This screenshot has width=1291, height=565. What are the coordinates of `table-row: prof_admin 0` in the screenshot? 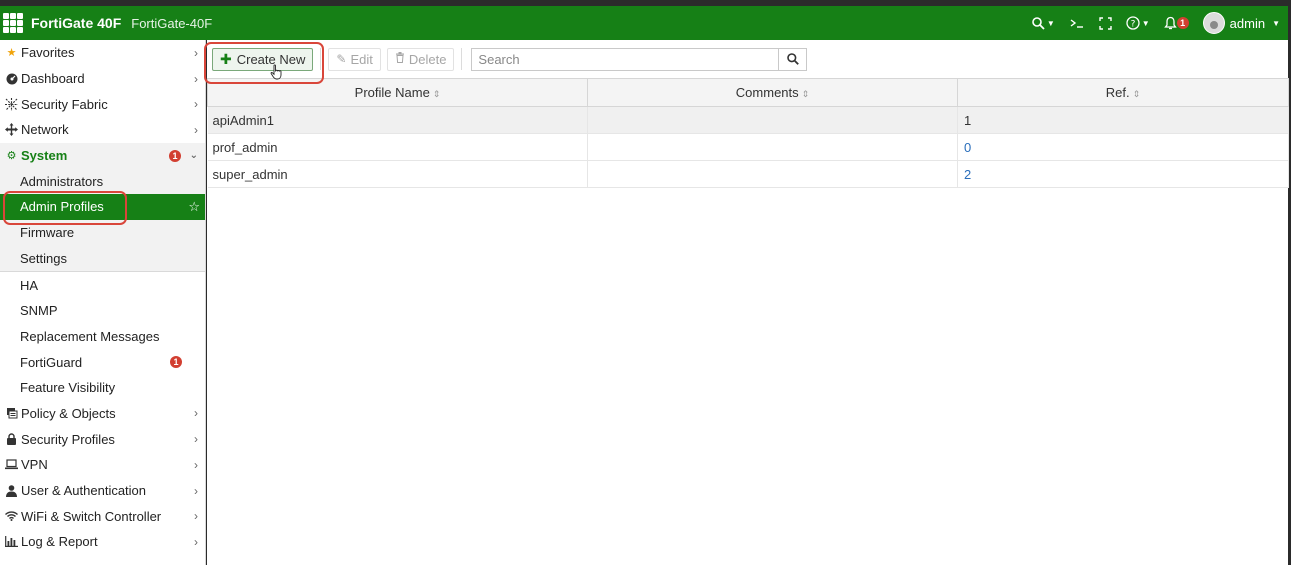 It's located at (748, 147).